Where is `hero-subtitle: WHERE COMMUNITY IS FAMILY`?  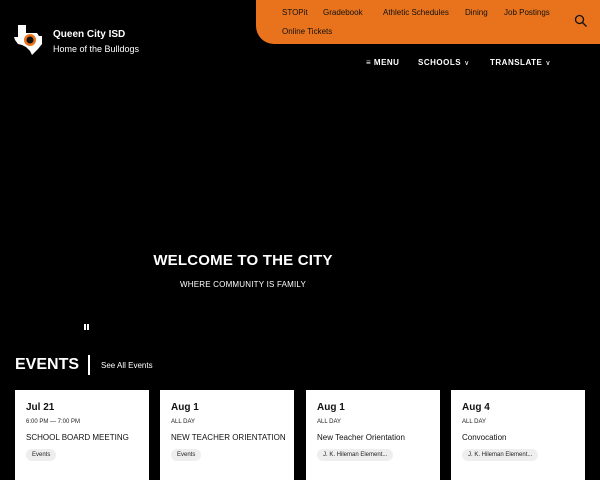 hero-subtitle: WHERE COMMUNITY IS FAMILY is located at coordinates (243, 284).